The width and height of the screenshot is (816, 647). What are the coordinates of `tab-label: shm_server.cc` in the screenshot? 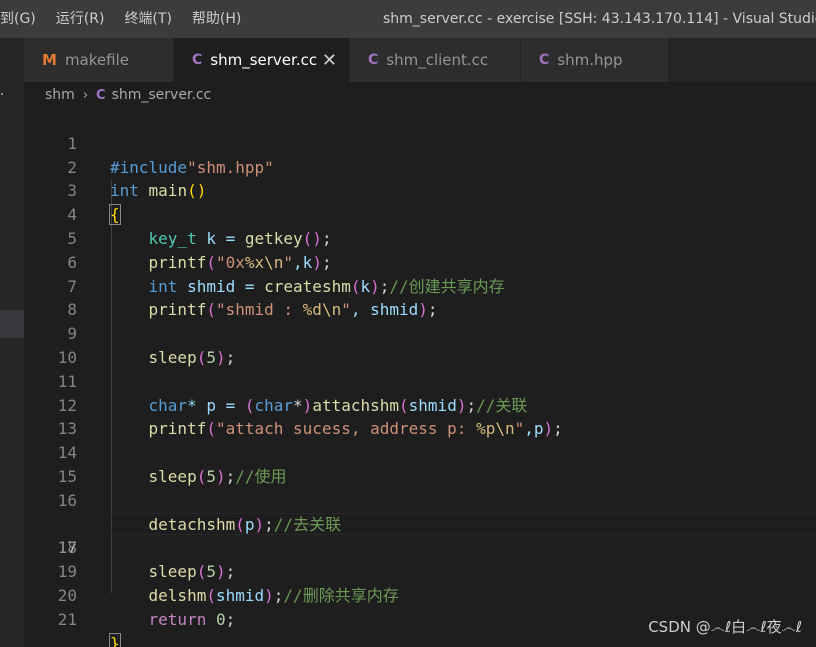 It's located at (264, 60).